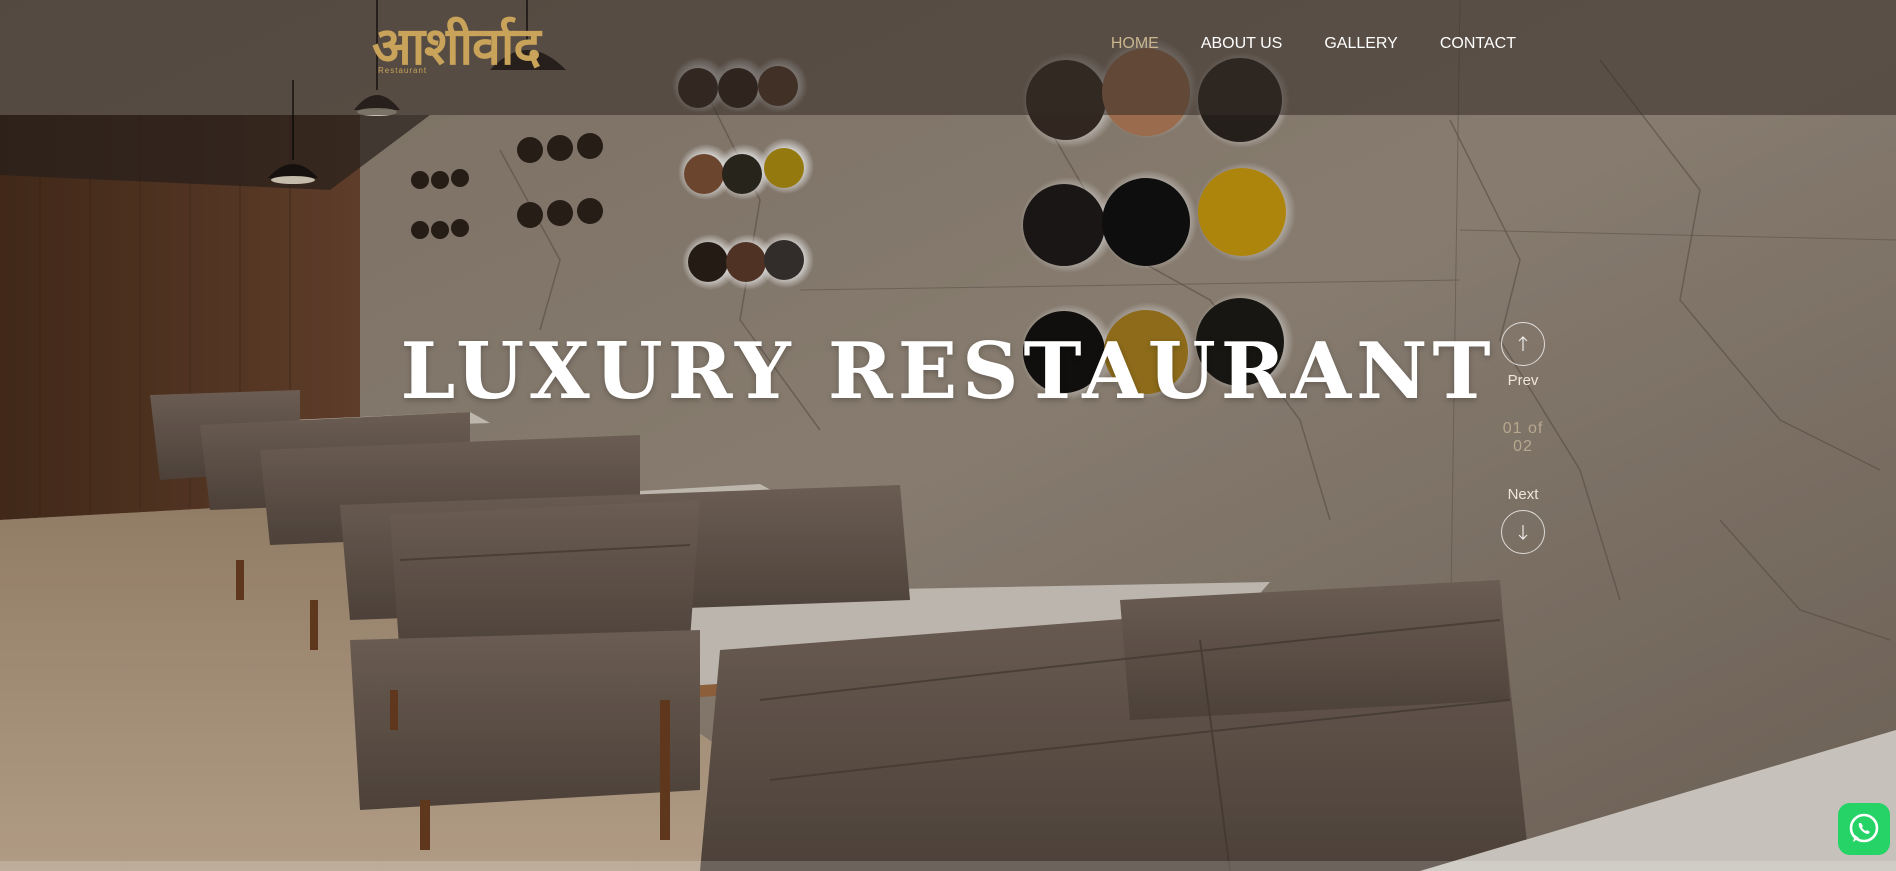 The height and width of the screenshot is (871, 1896). I want to click on nav-item-gallery: GALLERY, so click(1361, 44).